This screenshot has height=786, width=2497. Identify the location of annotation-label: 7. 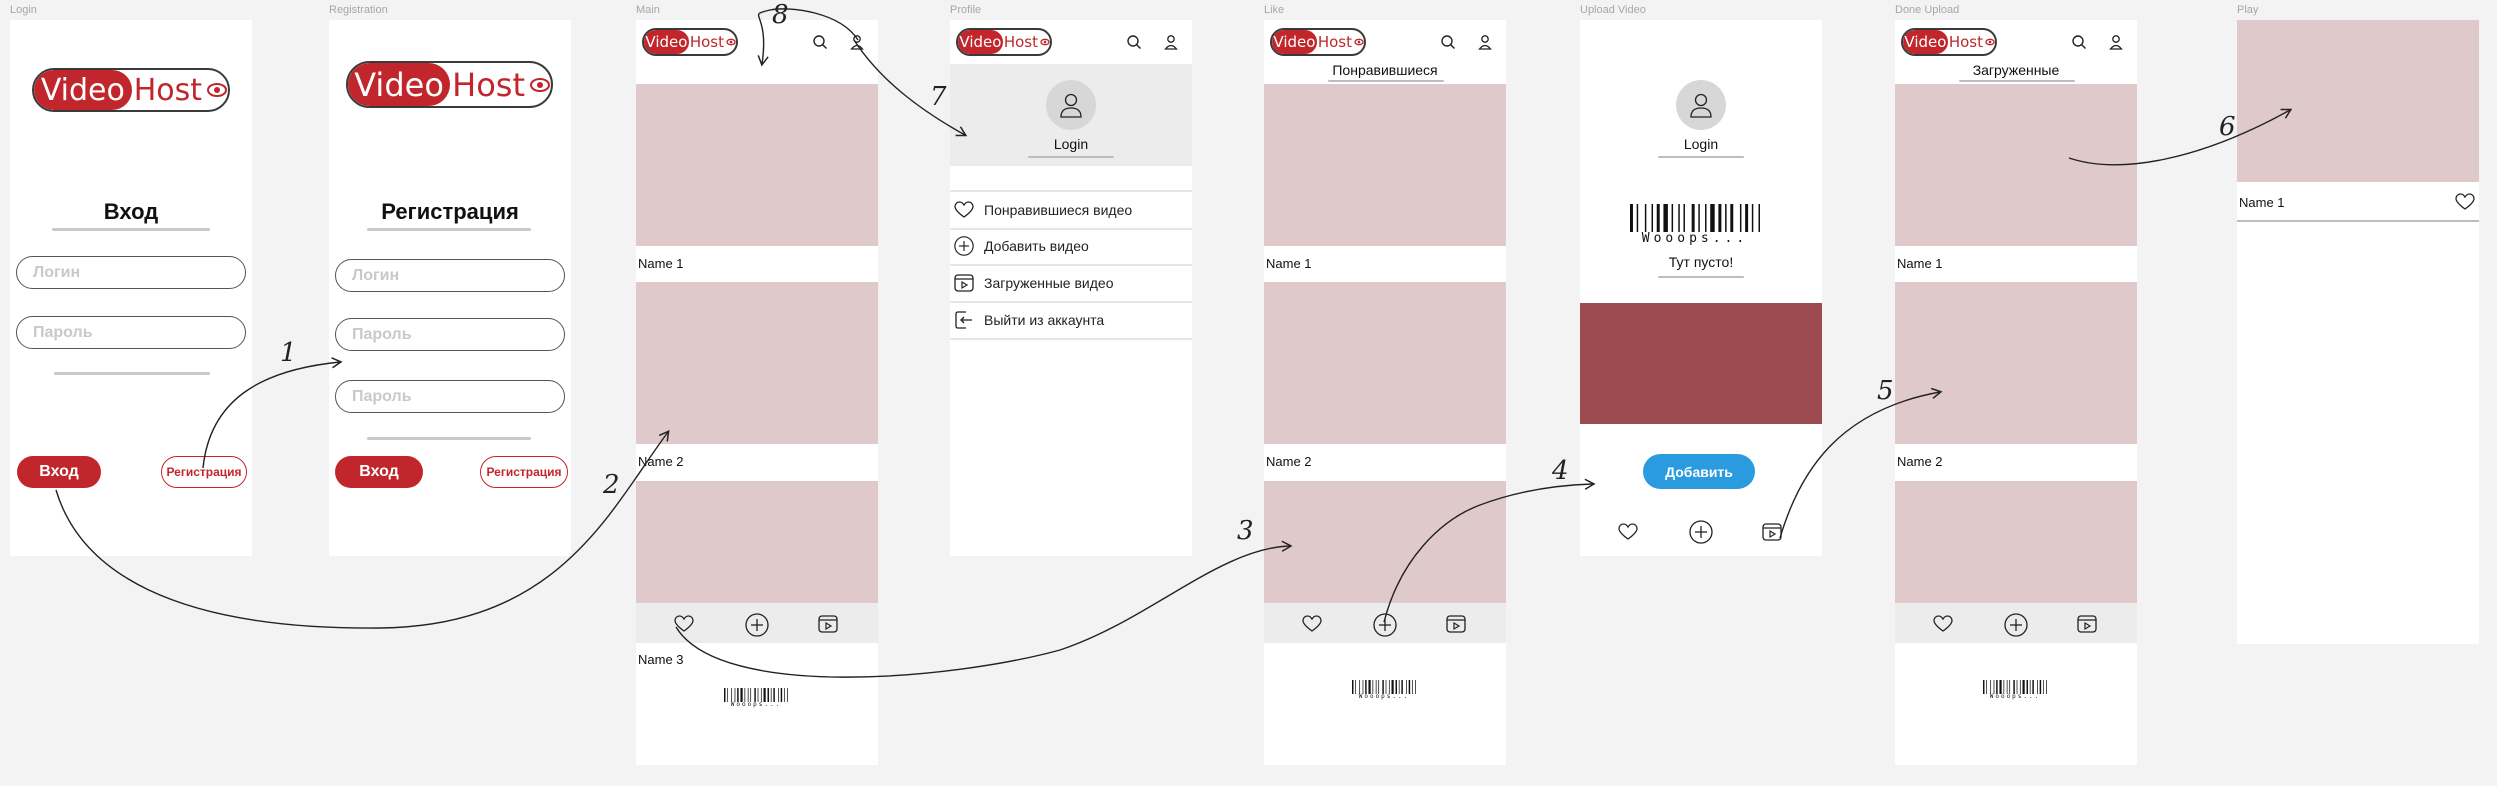
(938, 97).